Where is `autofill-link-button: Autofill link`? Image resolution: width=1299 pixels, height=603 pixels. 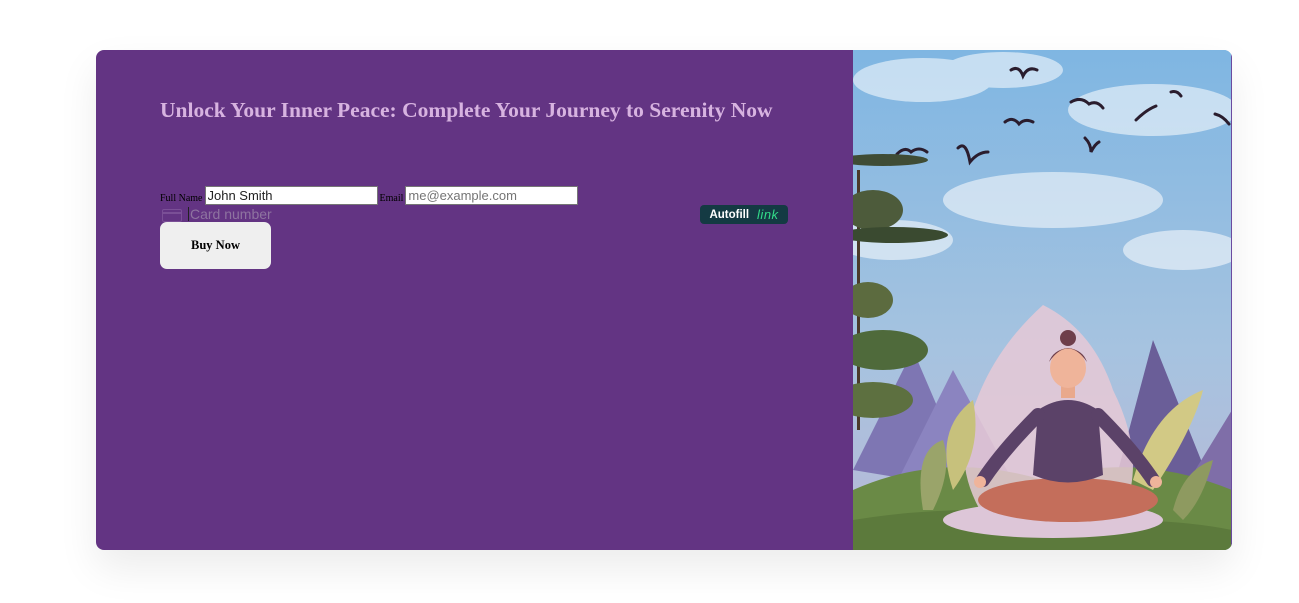
autofill-link-button: Autofill link is located at coordinates (744, 214).